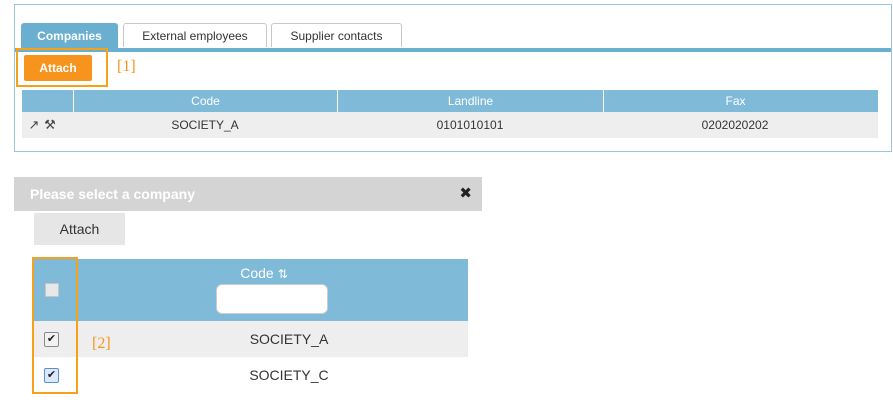 The width and height of the screenshot is (893, 410). I want to click on tab-companies: Companies, so click(69, 35).